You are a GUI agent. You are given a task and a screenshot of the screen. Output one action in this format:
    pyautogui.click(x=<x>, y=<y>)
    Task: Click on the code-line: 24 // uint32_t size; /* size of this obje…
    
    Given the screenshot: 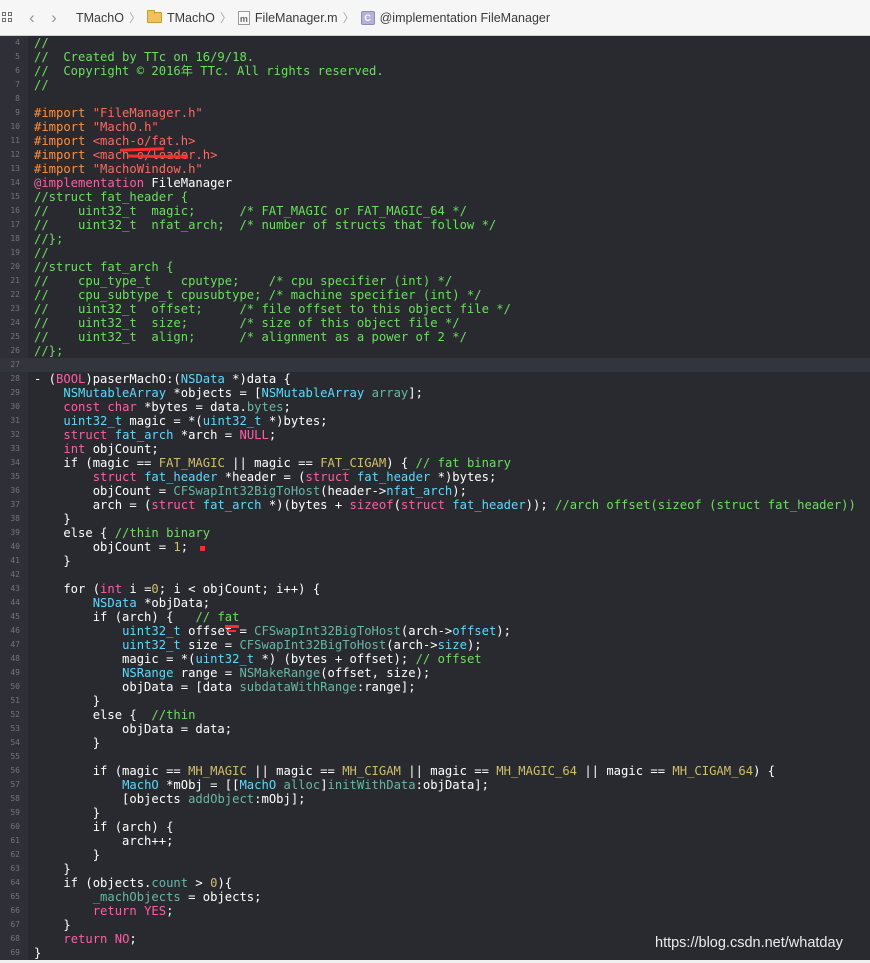 What is the action you would take?
    pyautogui.click(x=435, y=323)
    